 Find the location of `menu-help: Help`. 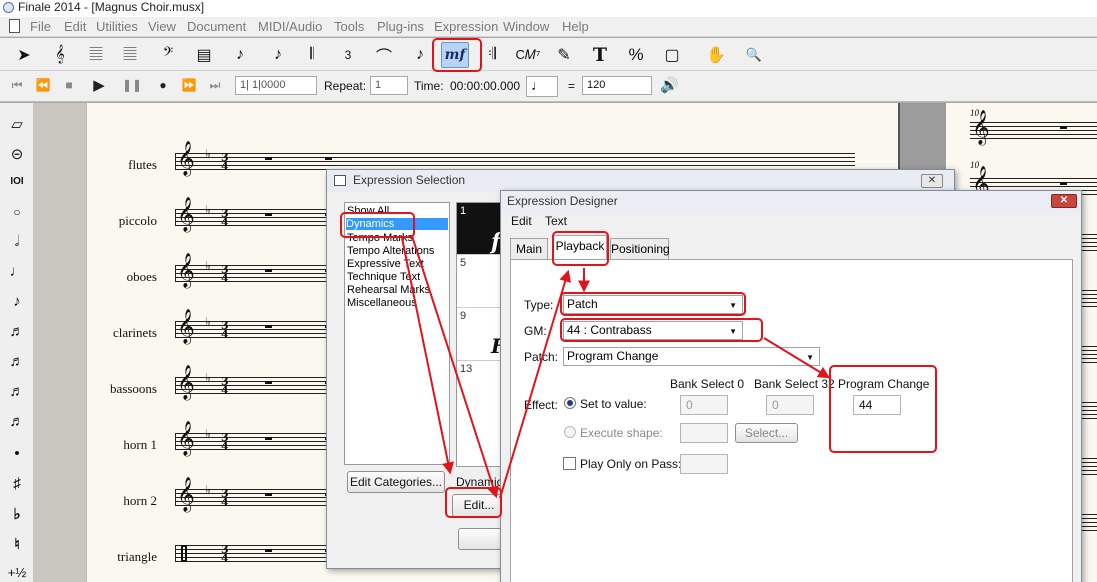

menu-help: Help is located at coordinates (575, 27).